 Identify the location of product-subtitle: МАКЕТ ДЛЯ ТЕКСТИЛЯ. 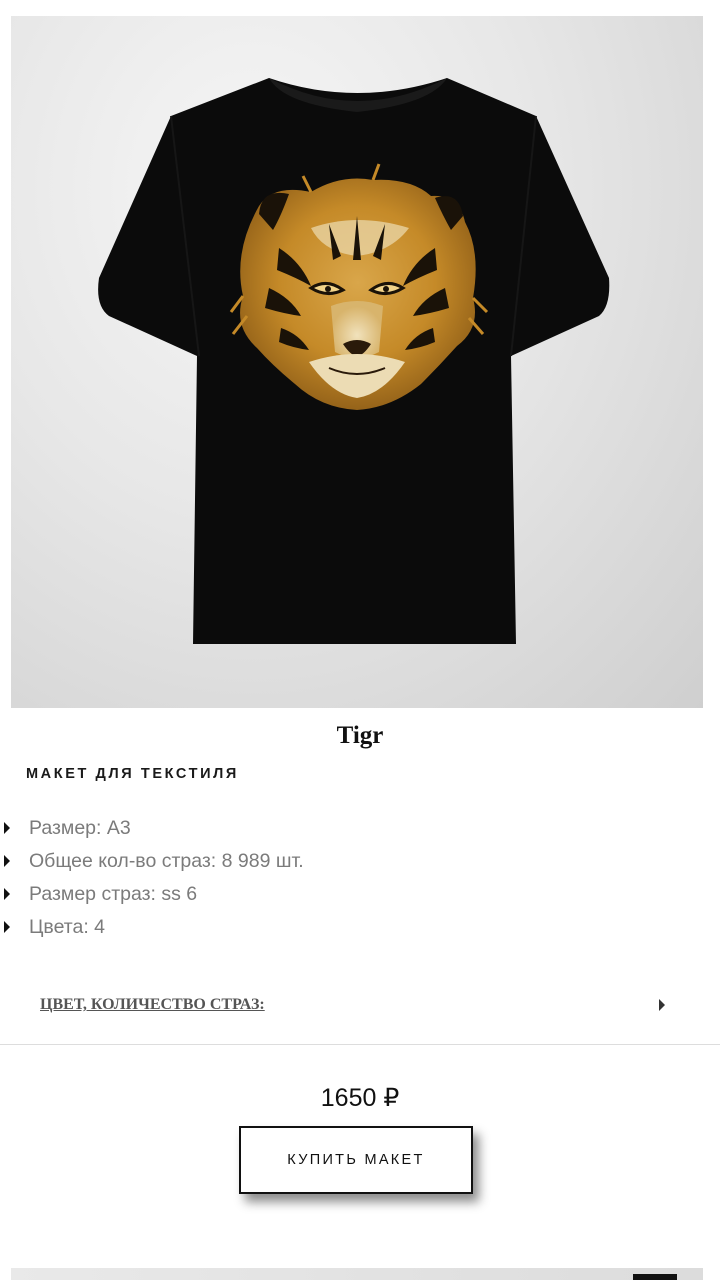
(132, 774).